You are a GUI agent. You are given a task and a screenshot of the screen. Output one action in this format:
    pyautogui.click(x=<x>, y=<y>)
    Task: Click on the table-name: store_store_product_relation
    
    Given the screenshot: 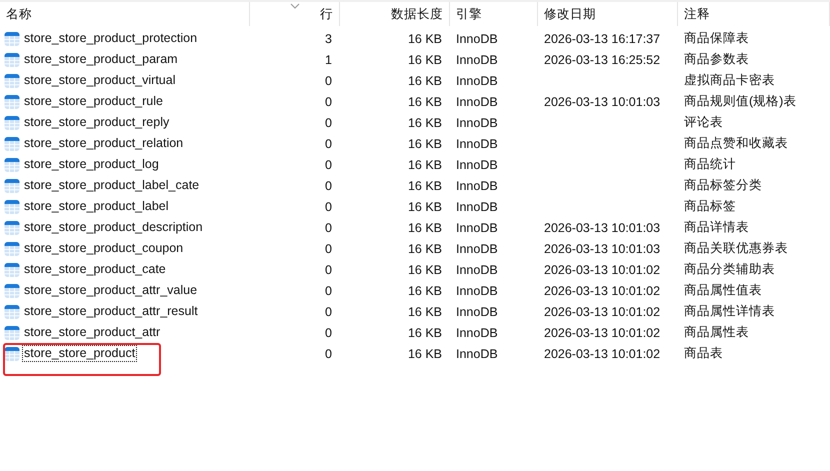 What is the action you would take?
    pyautogui.click(x=104, y=143)
    